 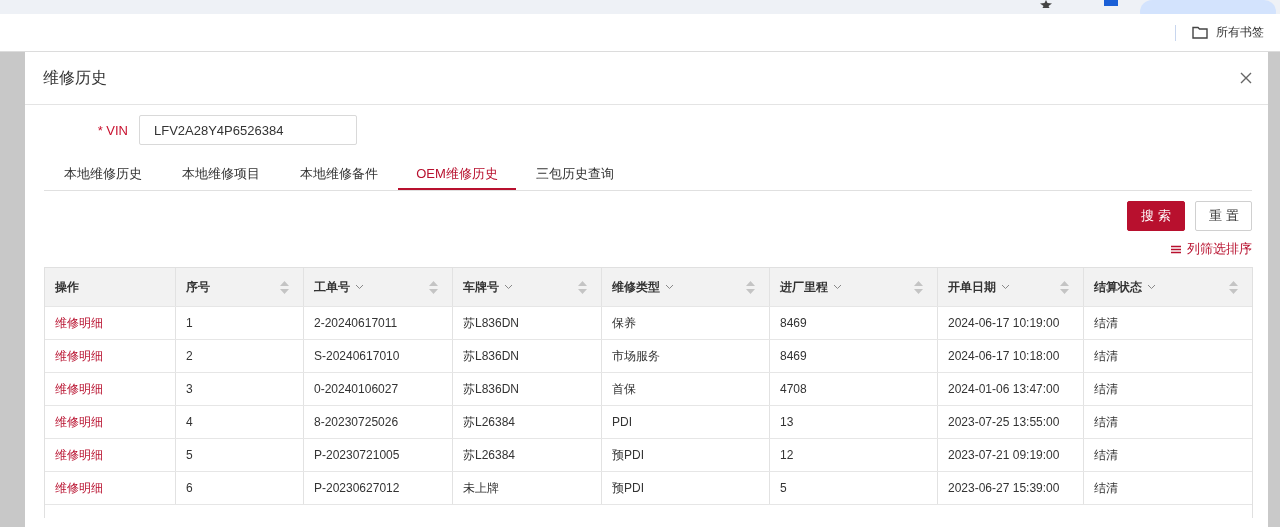 I want to click on table-cell: 2, so click(x=189, y=356).